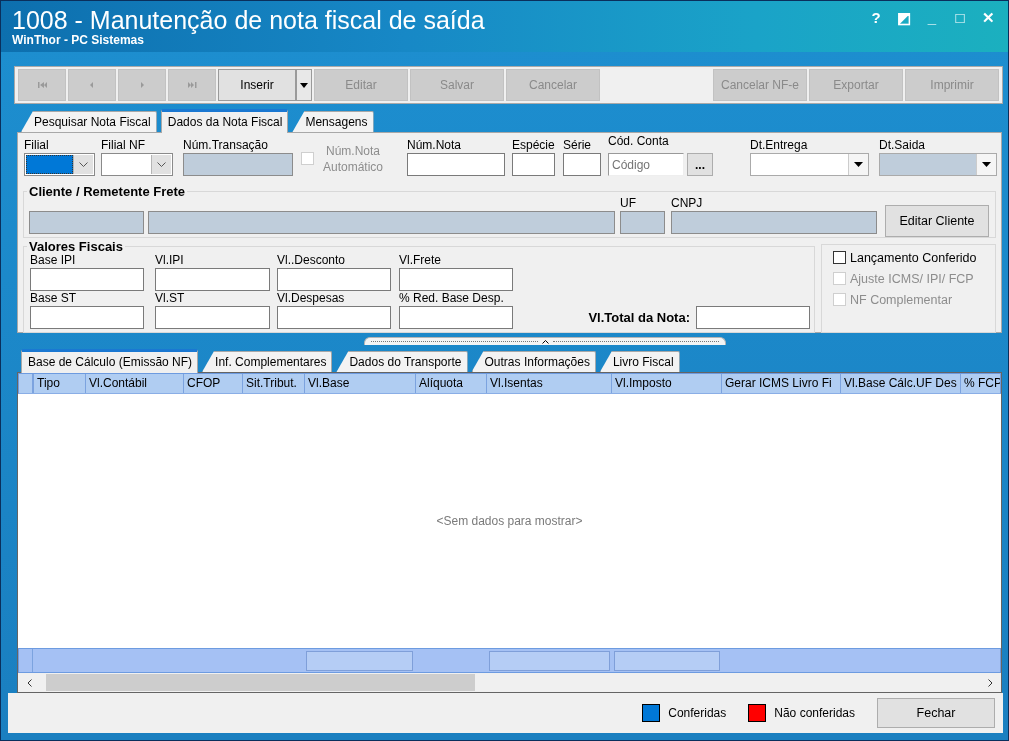 The width and height of the screenshot is (1009, 741). Describe the element at coordinates (402, 361) in the screenshot. I see `tab: Dados do Transporte` at that location.